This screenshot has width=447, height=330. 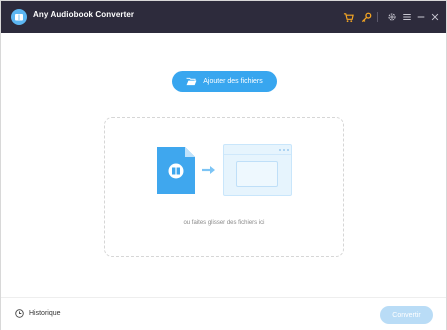 I want to click on minimize-icon, so click(x=421, y=17).